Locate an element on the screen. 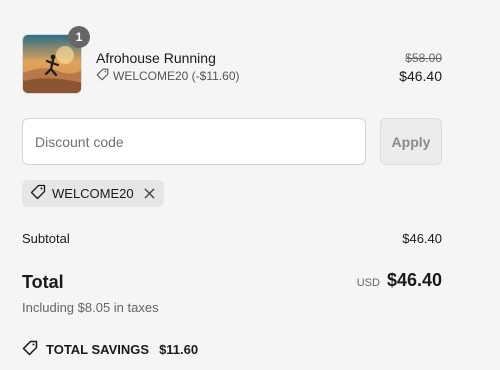 The image size is (500, 370). applied-code-label: WELCOME20 is located at coordinates (93, 193).